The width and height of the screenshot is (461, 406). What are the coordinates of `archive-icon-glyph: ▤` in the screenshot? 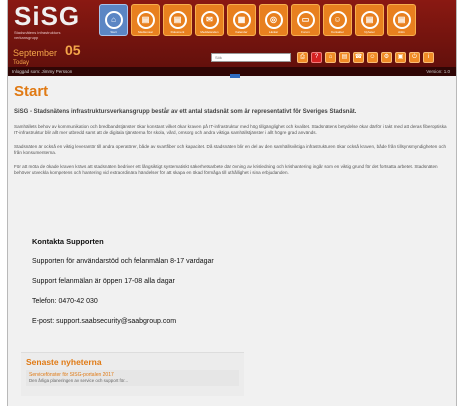 It's located at (401, 19).